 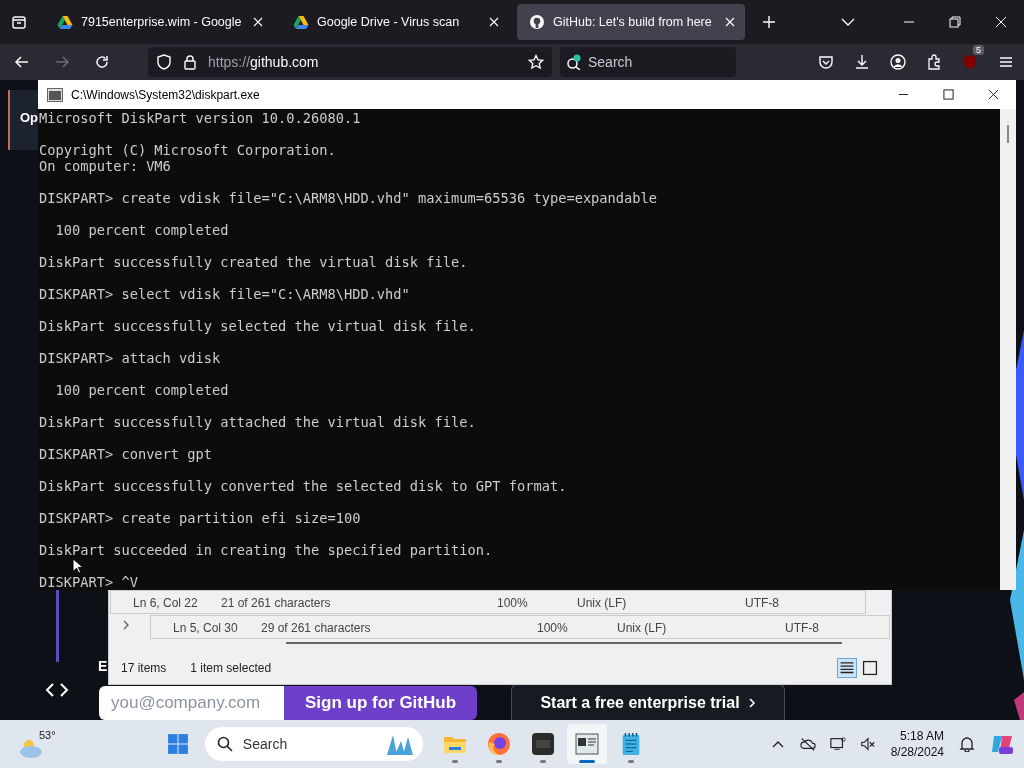 I want to click on character-count: 21 of 261 characters, so click(x=276, y=603).